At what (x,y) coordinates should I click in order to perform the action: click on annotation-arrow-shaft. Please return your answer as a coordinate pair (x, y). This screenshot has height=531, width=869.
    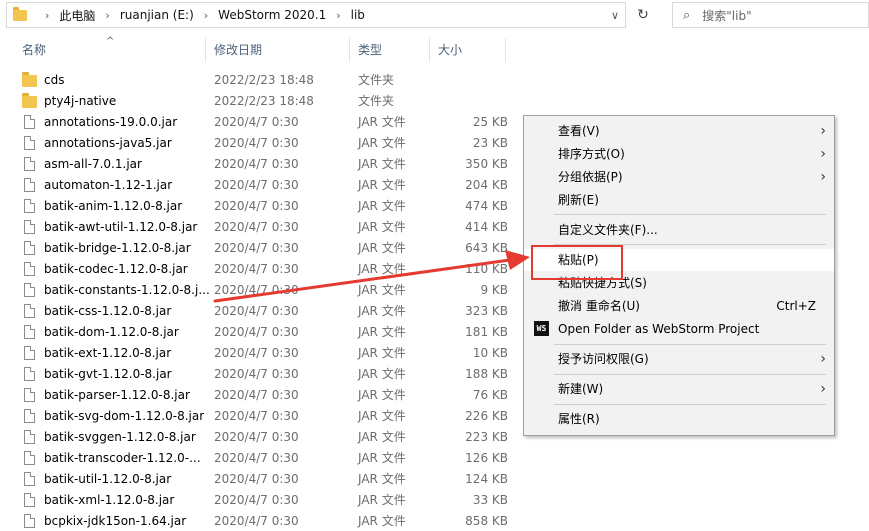
    Looking at the image, I should click on (362, 280).